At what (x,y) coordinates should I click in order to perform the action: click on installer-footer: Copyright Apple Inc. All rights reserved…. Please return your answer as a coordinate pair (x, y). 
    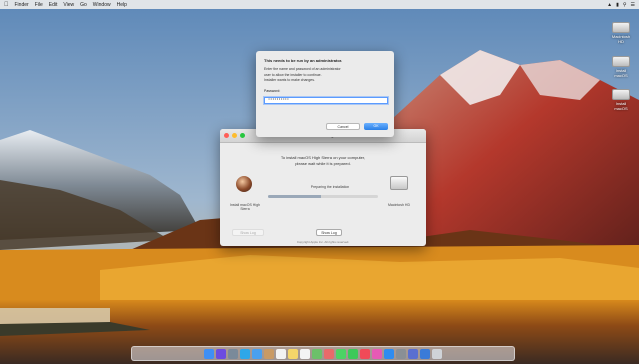
    Looking at the image, I should click on (323, 242).